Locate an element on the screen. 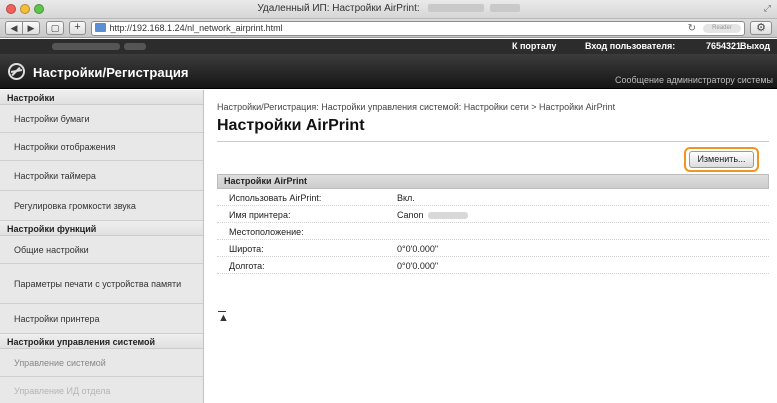 Image resolution: width=777 pixels, height=403 pixels. row-label: Широта: is located at coordinates (246, 249).